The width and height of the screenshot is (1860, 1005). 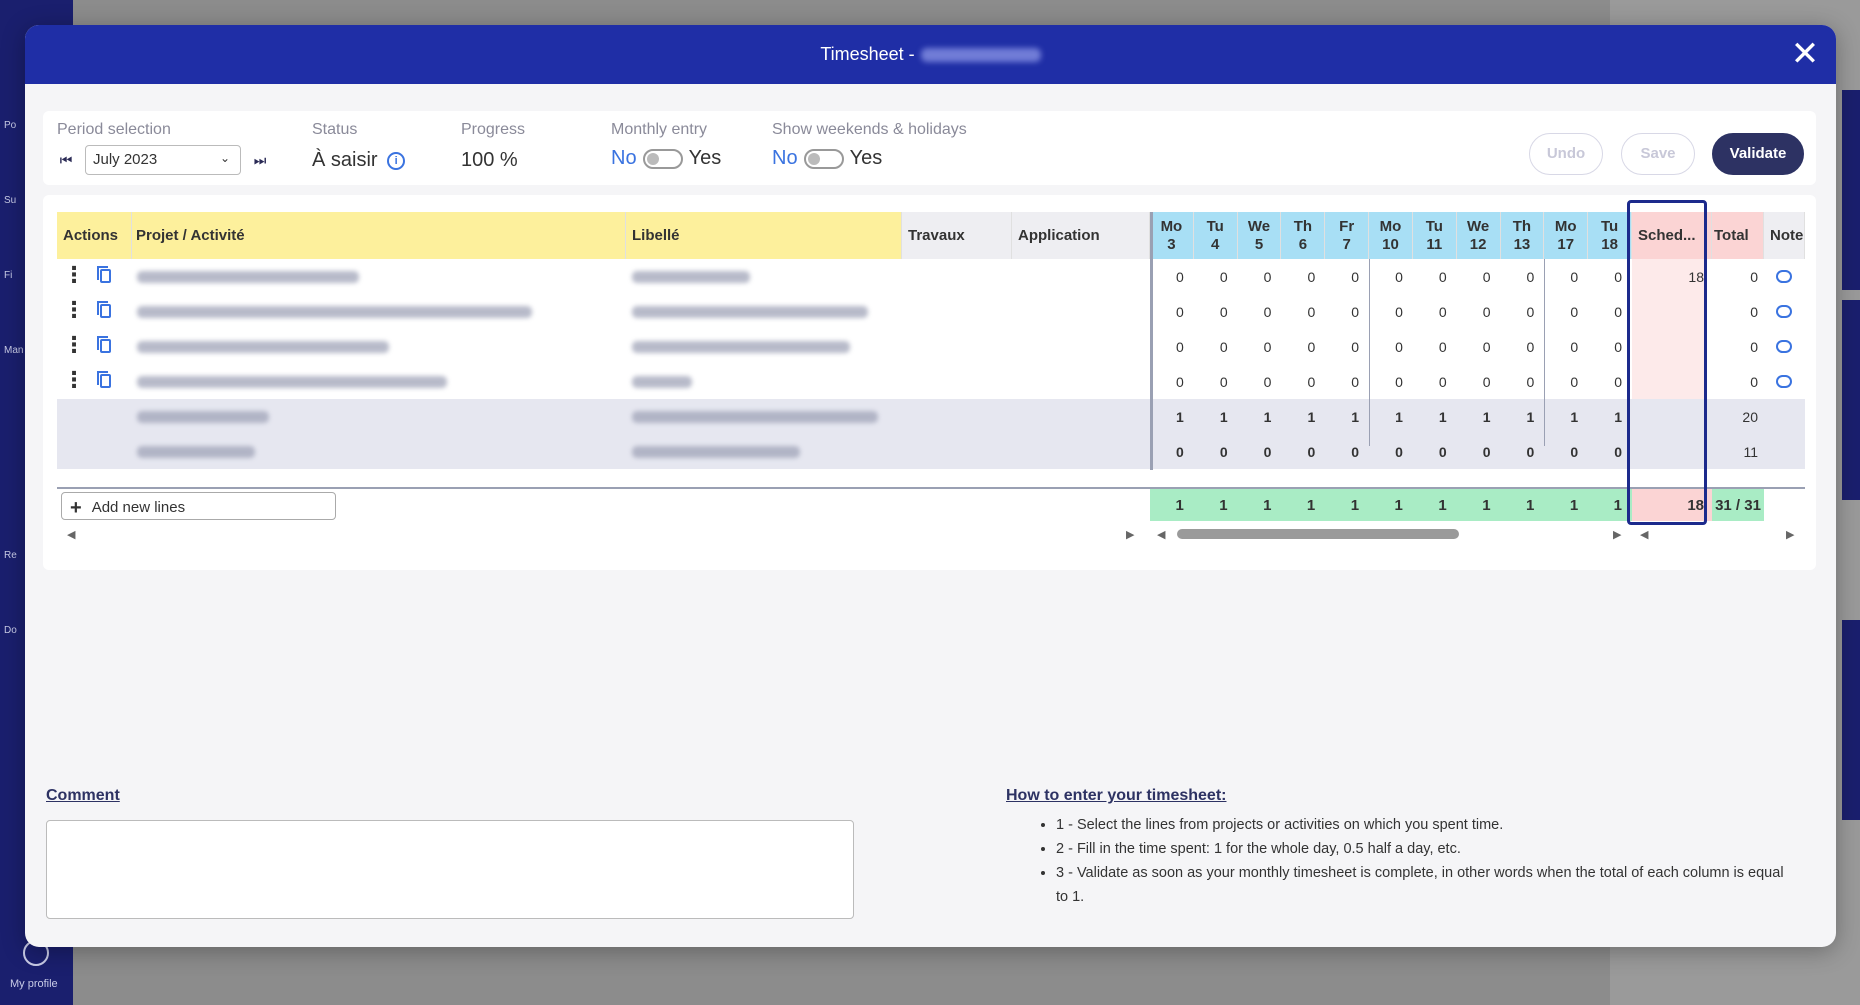 I want to click on sidebar-item-label: Man, so click(x=13, y=350).